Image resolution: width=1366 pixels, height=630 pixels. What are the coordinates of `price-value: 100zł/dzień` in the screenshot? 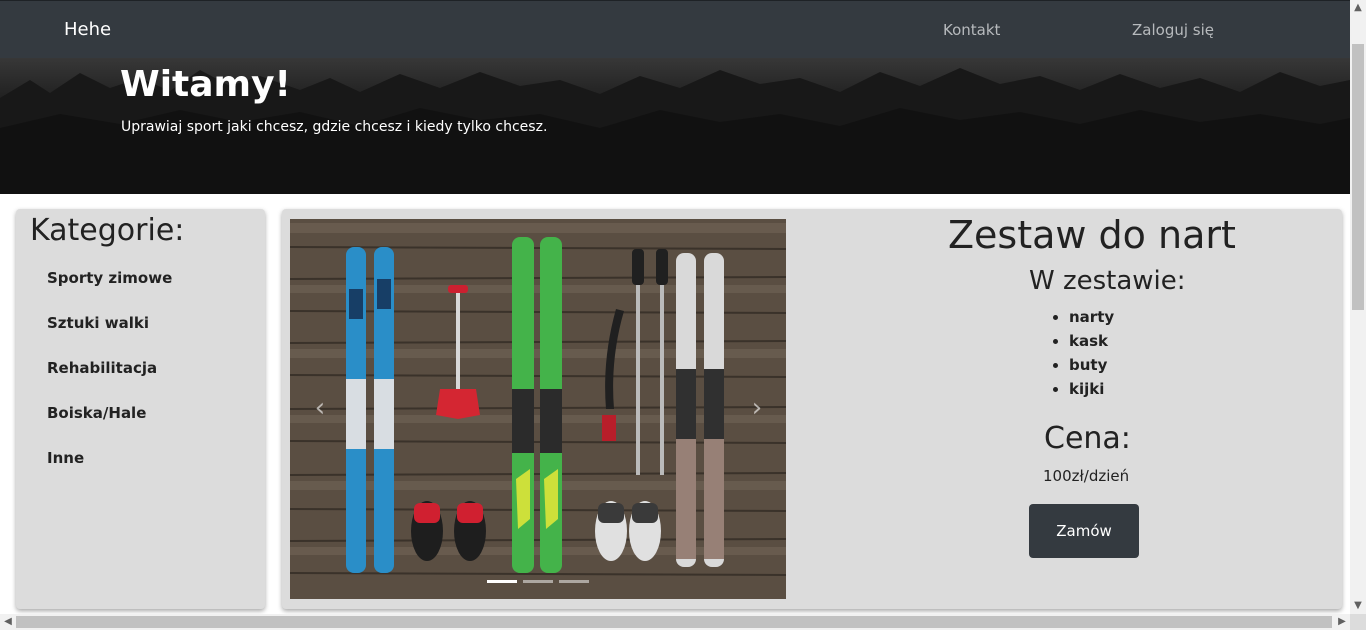 It's located at (1086, 476).